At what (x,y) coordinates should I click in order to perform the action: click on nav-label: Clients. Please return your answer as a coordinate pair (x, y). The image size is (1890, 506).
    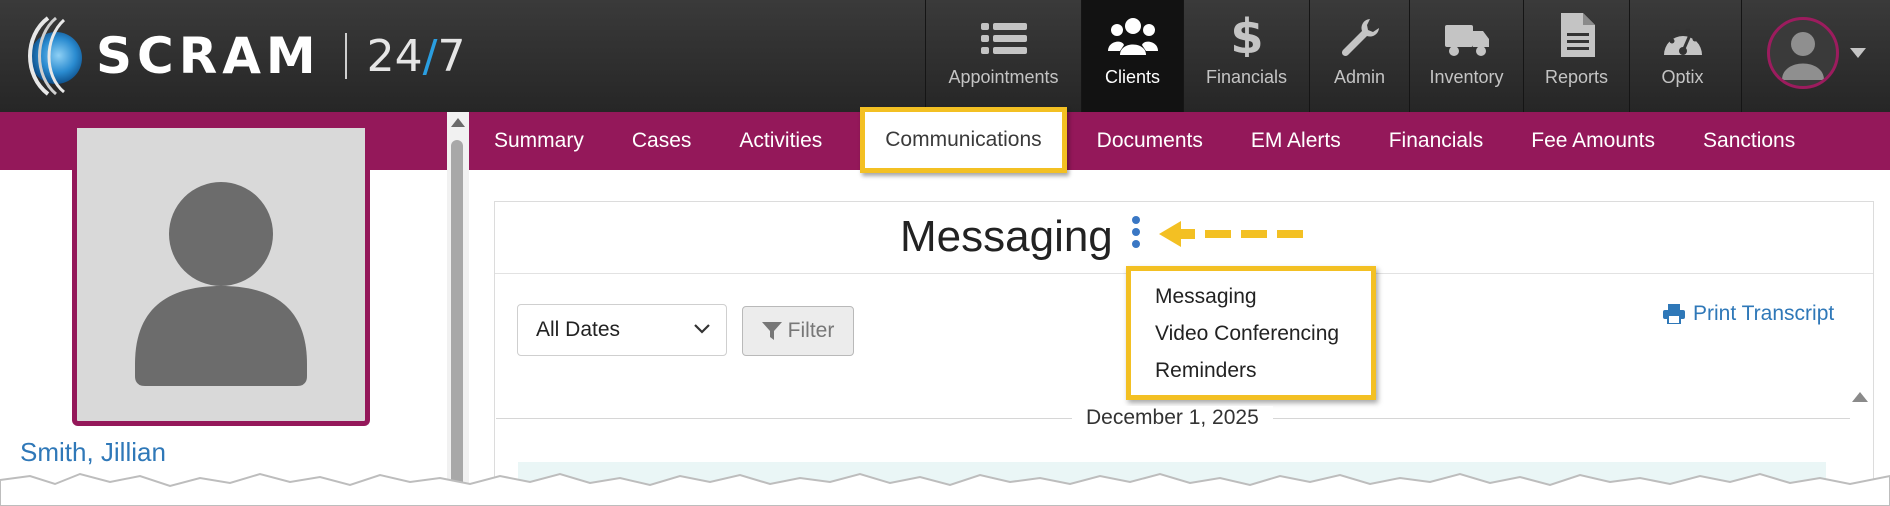
    Looking at the image, I should click on (1132, 77).